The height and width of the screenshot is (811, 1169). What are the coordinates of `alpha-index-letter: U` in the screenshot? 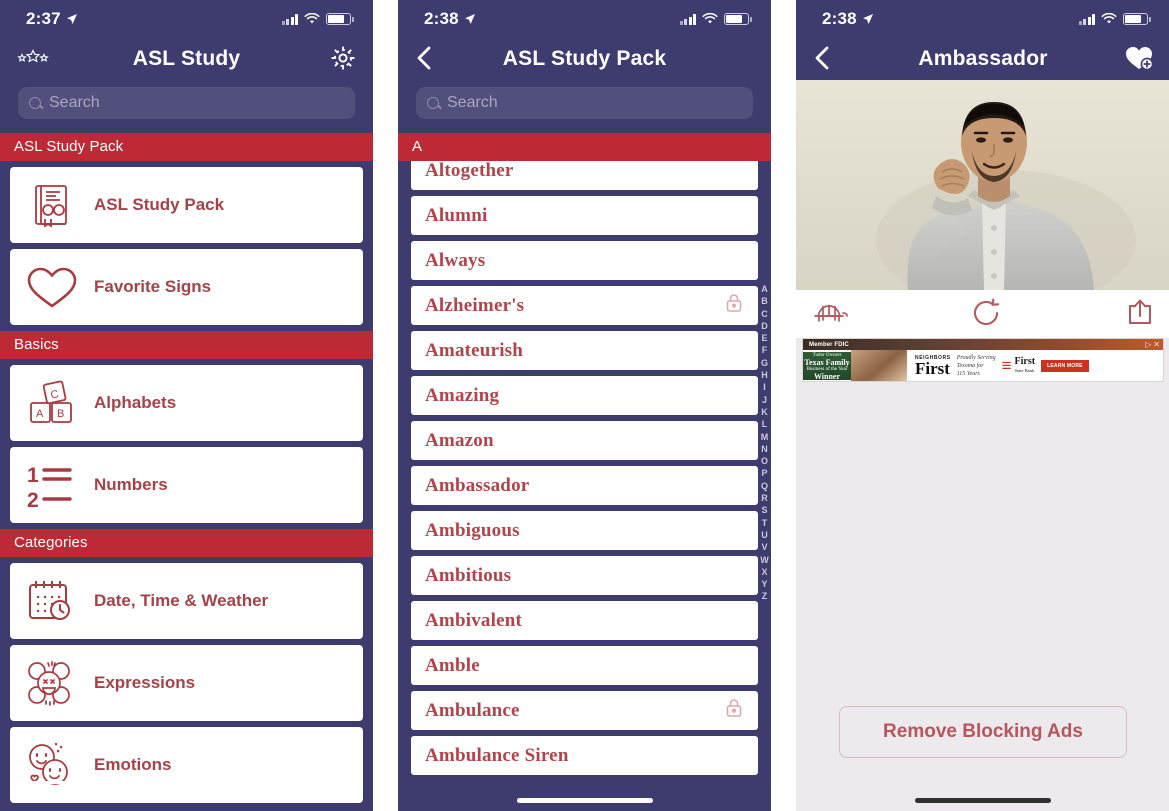 It's located at (764, 535).